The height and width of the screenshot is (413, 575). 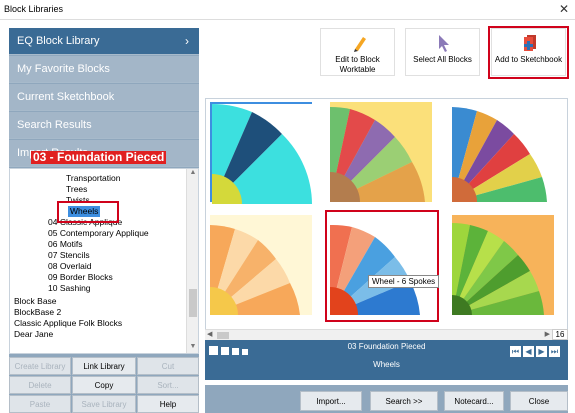 I want to click on pencil-icon, so click(x=360, y=44).